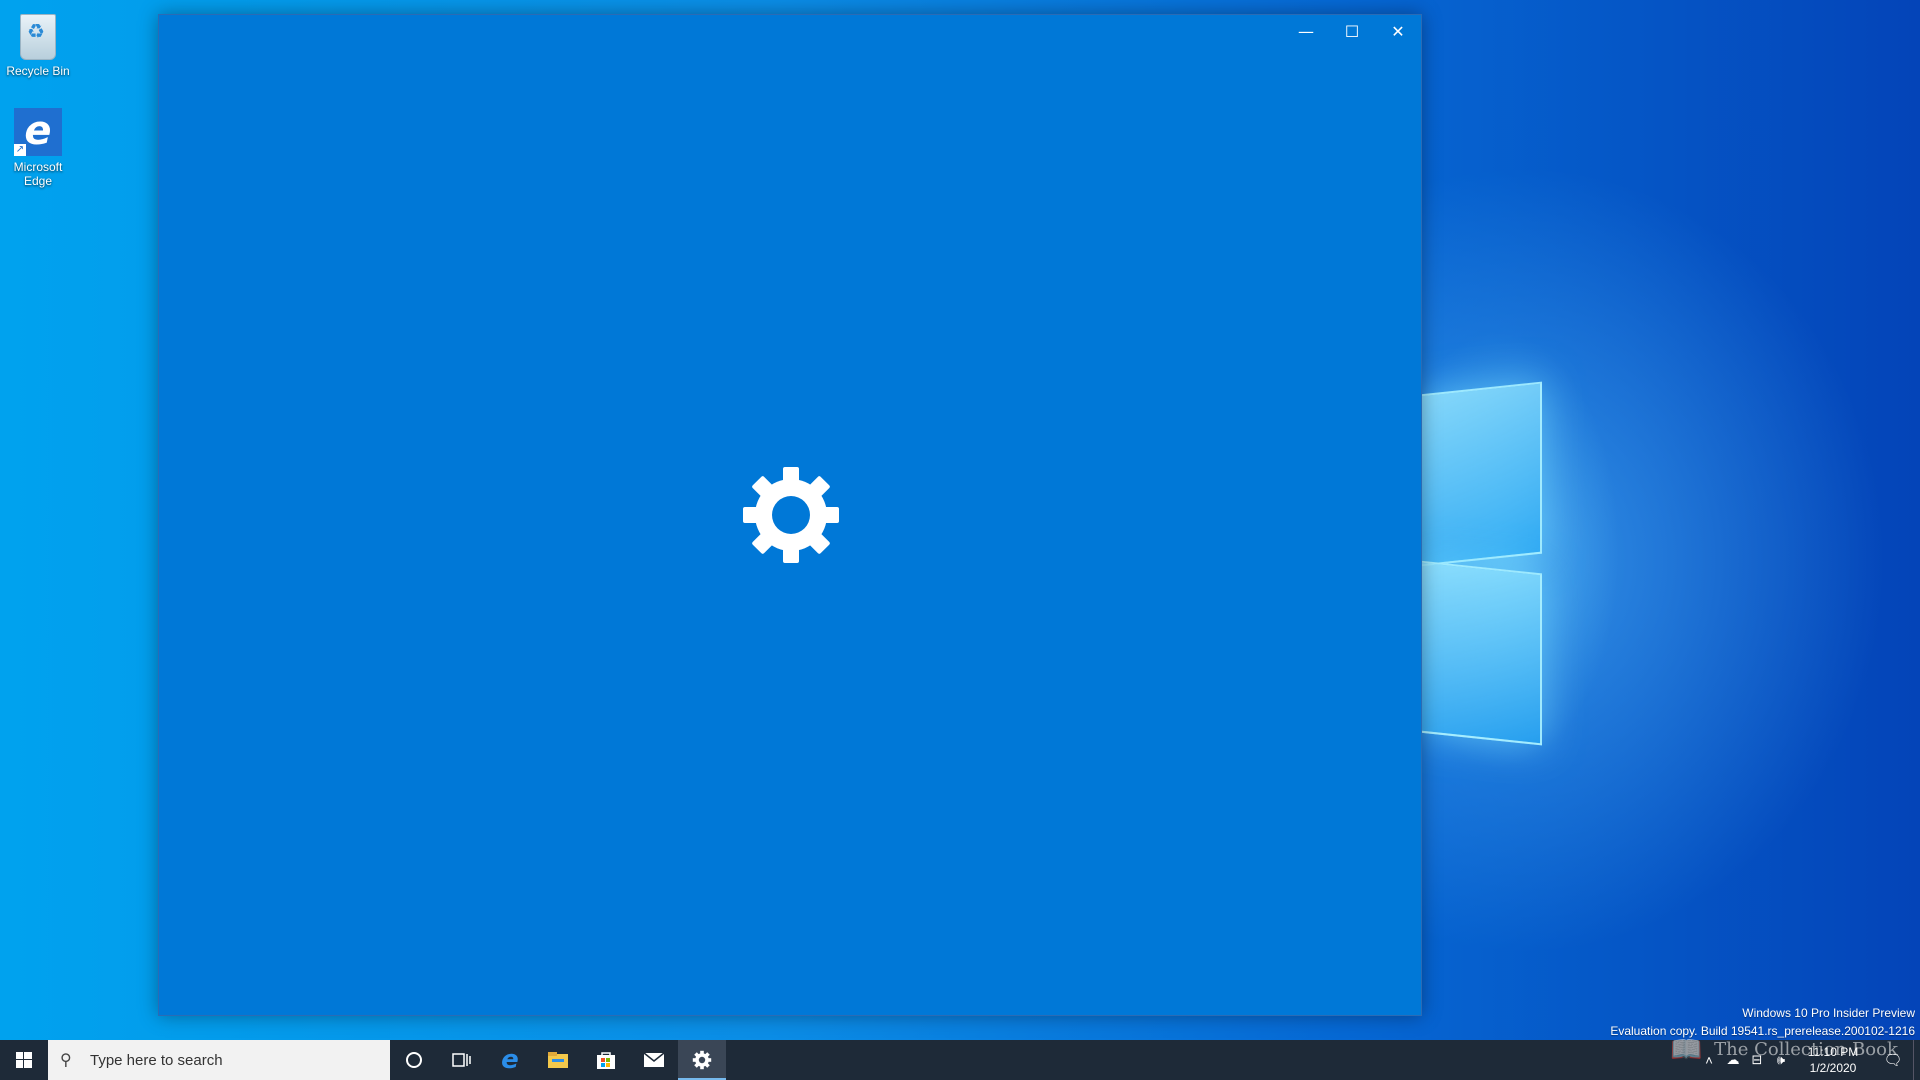 The height and width of the screenshot is (1080, 1920). Describe the element at coordinates (1916, 1060) in the screenshot. I see `show-desktop-button` at that location.